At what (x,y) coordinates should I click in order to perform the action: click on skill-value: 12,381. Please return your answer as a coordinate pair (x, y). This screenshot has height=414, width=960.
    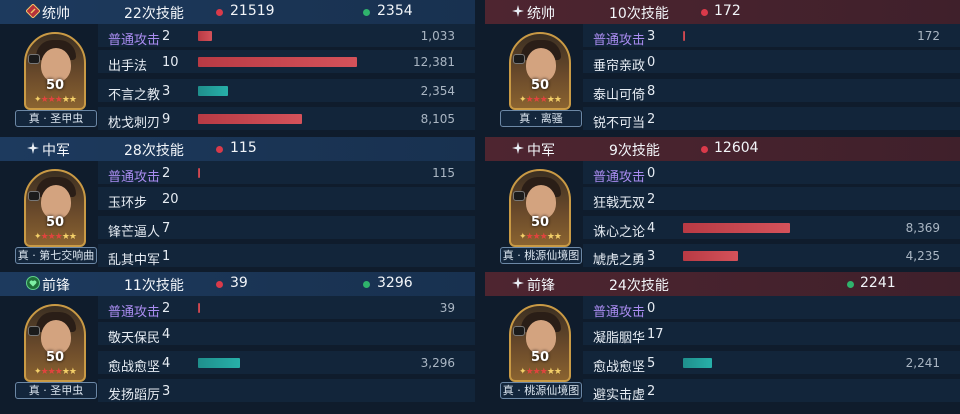
    Looking at the image, I should click on (434, 62).